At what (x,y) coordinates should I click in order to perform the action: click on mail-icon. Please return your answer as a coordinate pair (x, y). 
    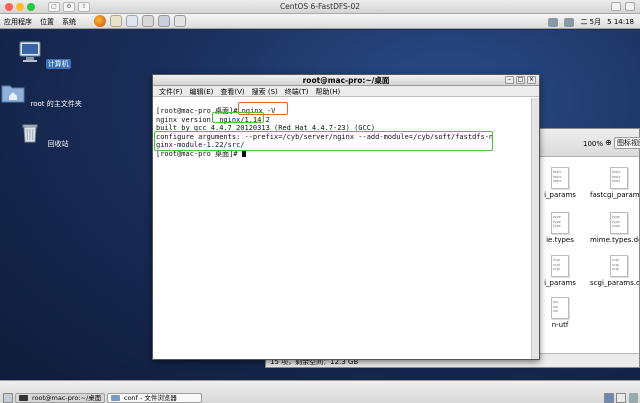
    Looking at the image, I should click on (116, 21).